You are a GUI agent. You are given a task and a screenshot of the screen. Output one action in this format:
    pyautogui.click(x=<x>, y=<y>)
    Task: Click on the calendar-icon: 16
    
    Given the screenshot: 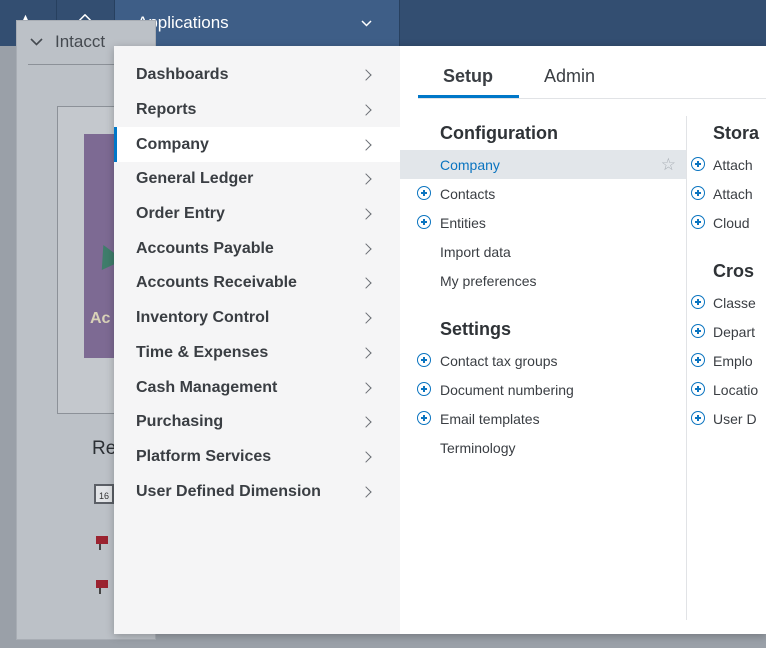 What is the action you would take?
    pyautogui.click(x=104, y=494)
    